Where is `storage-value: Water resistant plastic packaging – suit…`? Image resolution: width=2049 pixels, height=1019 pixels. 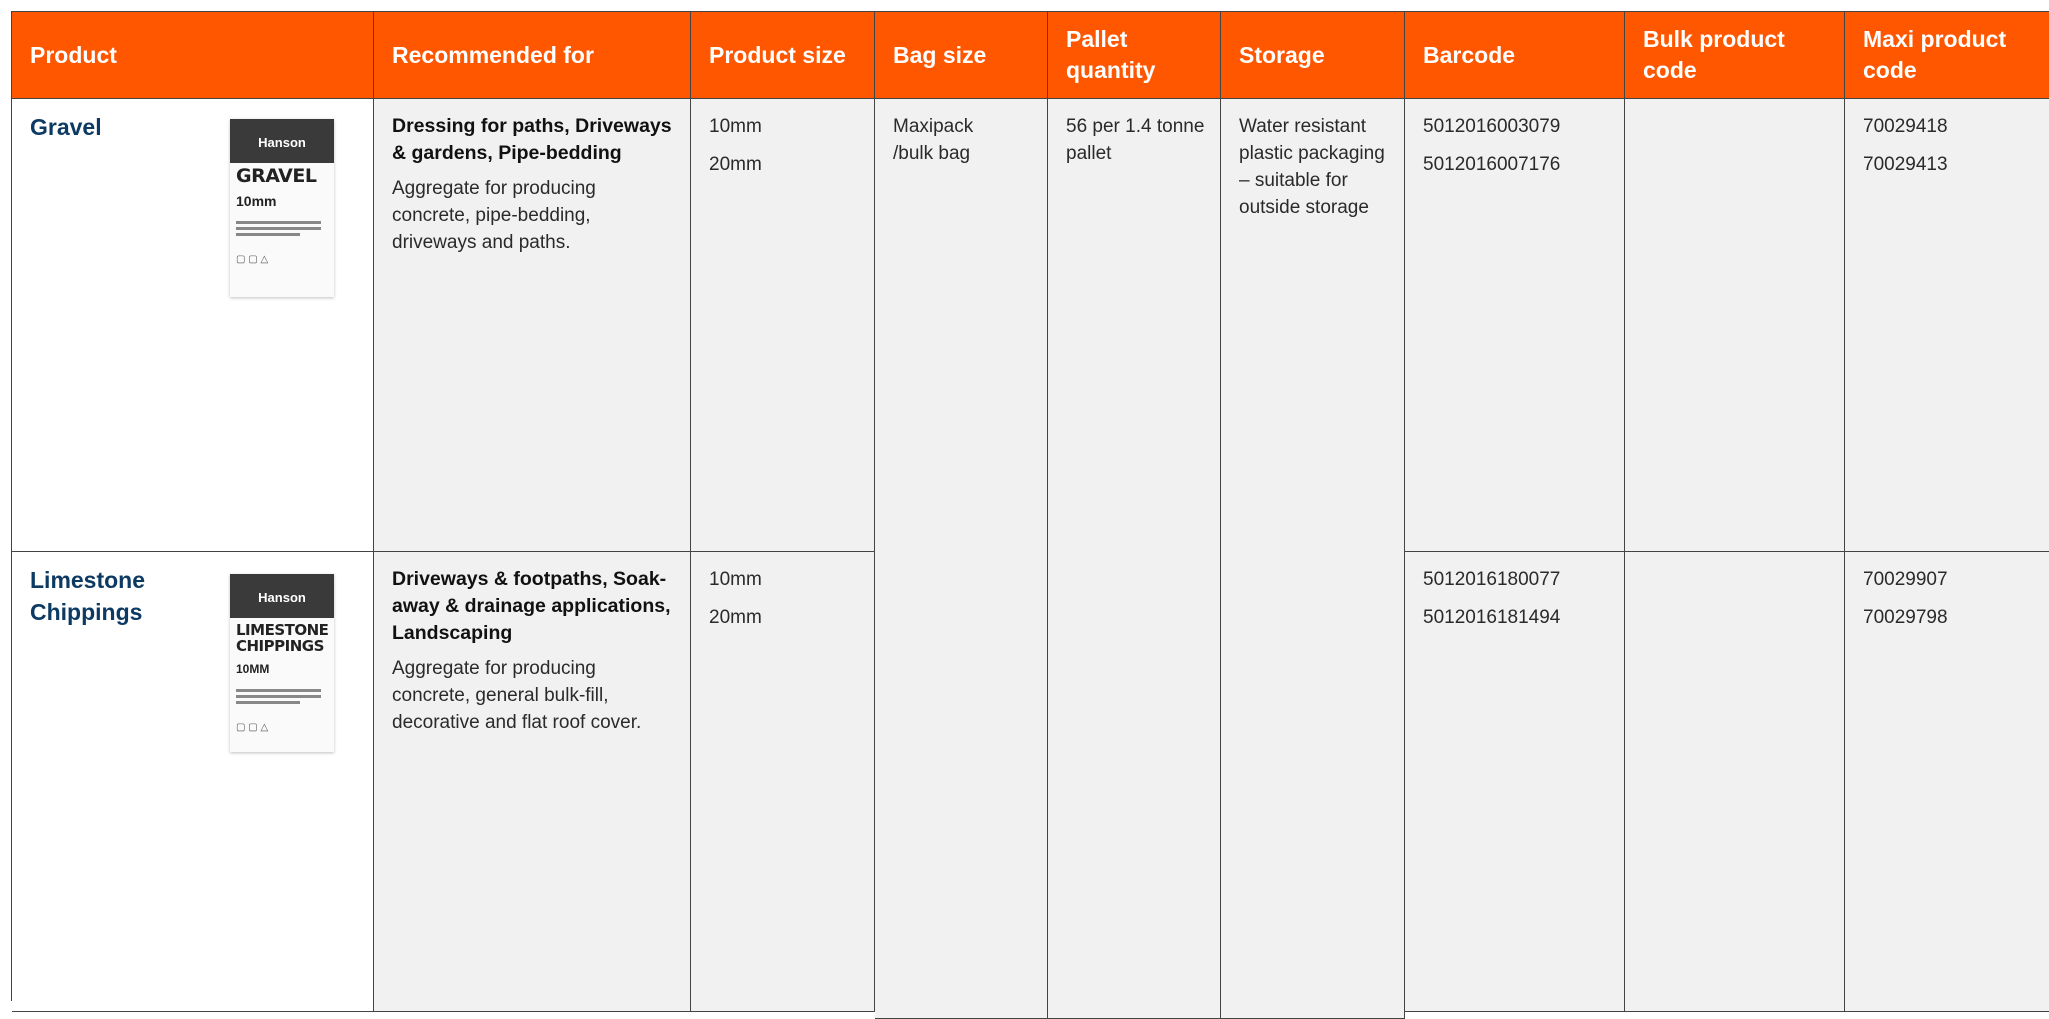 storage-value: Water resistant plastic packaging – suit… is located at coordinates (1312, 167).